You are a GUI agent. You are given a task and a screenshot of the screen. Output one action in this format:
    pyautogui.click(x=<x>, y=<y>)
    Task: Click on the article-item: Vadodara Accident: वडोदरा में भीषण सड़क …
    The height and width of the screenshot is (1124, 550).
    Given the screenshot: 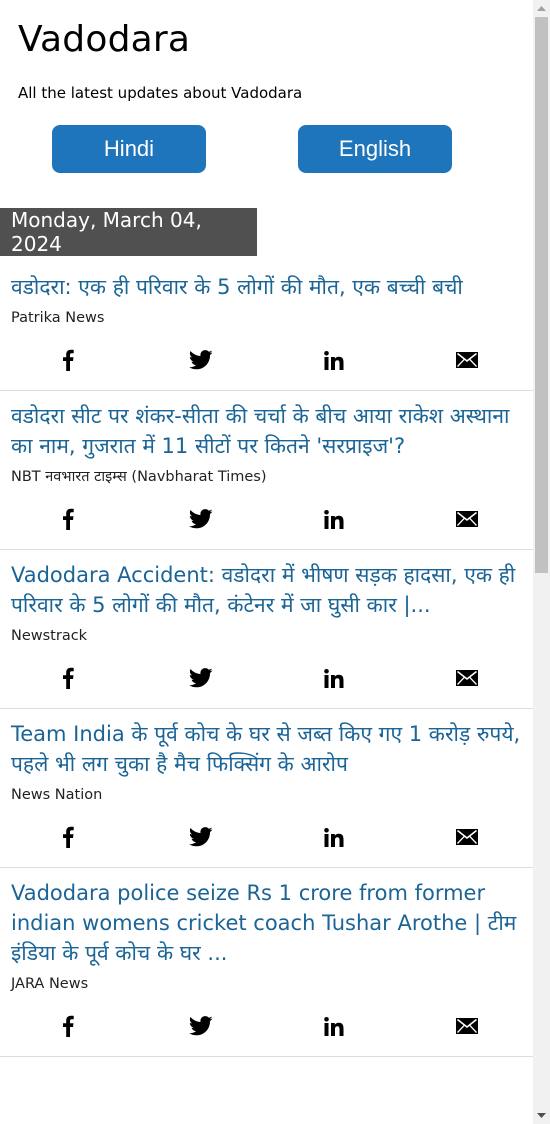 What is the action you would take?
    pyautogui.click(x=266, y=629)
    